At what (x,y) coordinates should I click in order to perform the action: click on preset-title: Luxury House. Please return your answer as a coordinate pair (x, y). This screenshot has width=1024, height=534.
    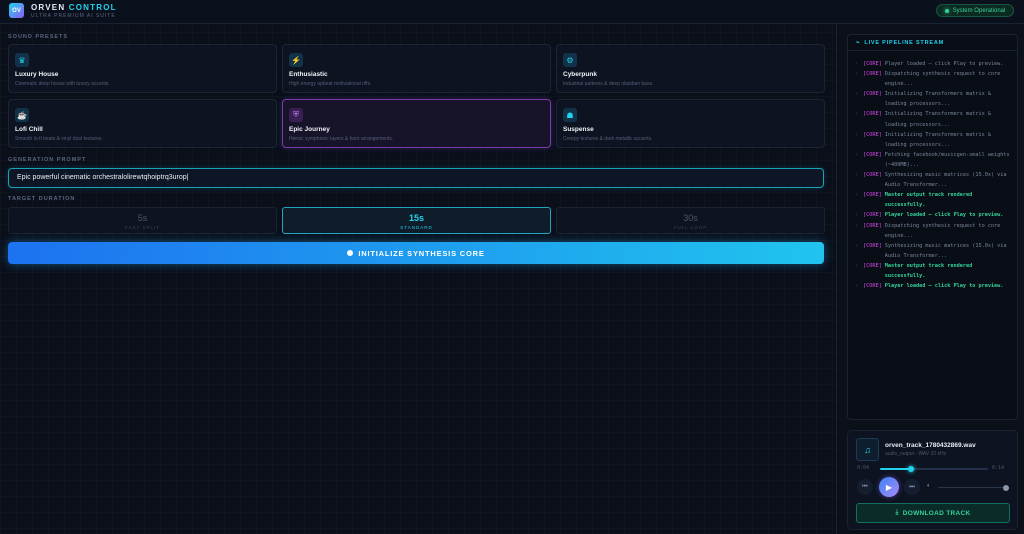
    Looking at the image, I should click on (37, 74).